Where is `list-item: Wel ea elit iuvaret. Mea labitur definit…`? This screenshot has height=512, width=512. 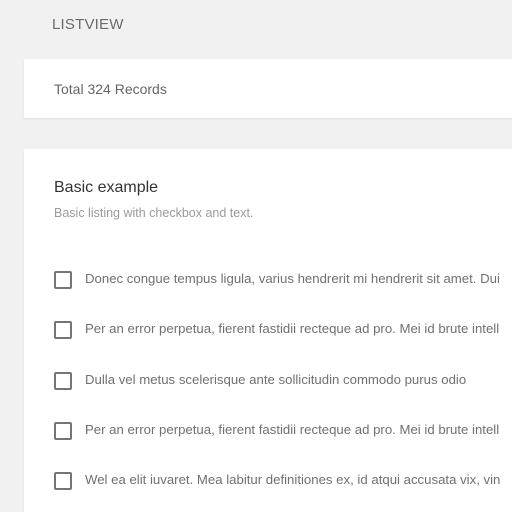 list-item: Wel ea elit iuvaret. Mea labitur definit… is located at coordinates (283, 491).